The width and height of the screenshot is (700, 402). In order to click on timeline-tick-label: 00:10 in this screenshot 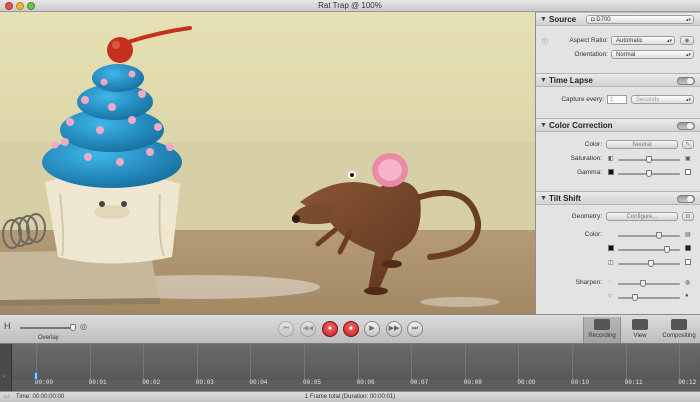, I will do `click(580, 382)`.